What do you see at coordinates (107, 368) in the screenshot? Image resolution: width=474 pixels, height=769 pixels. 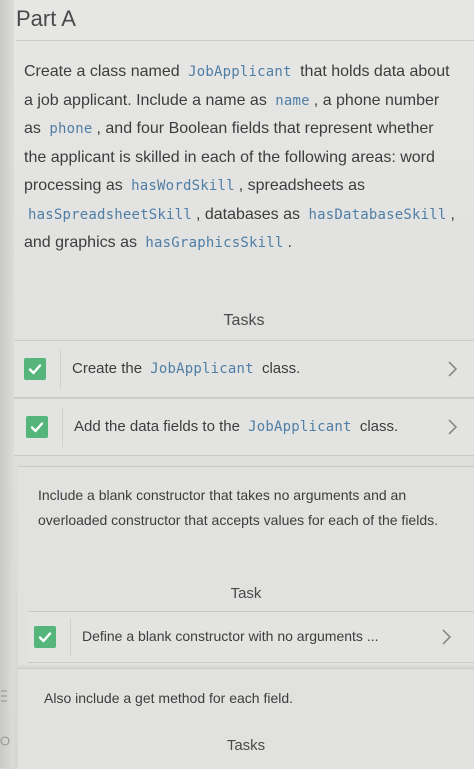 I see `task-text: Create the` at bounding box center [107, 368].